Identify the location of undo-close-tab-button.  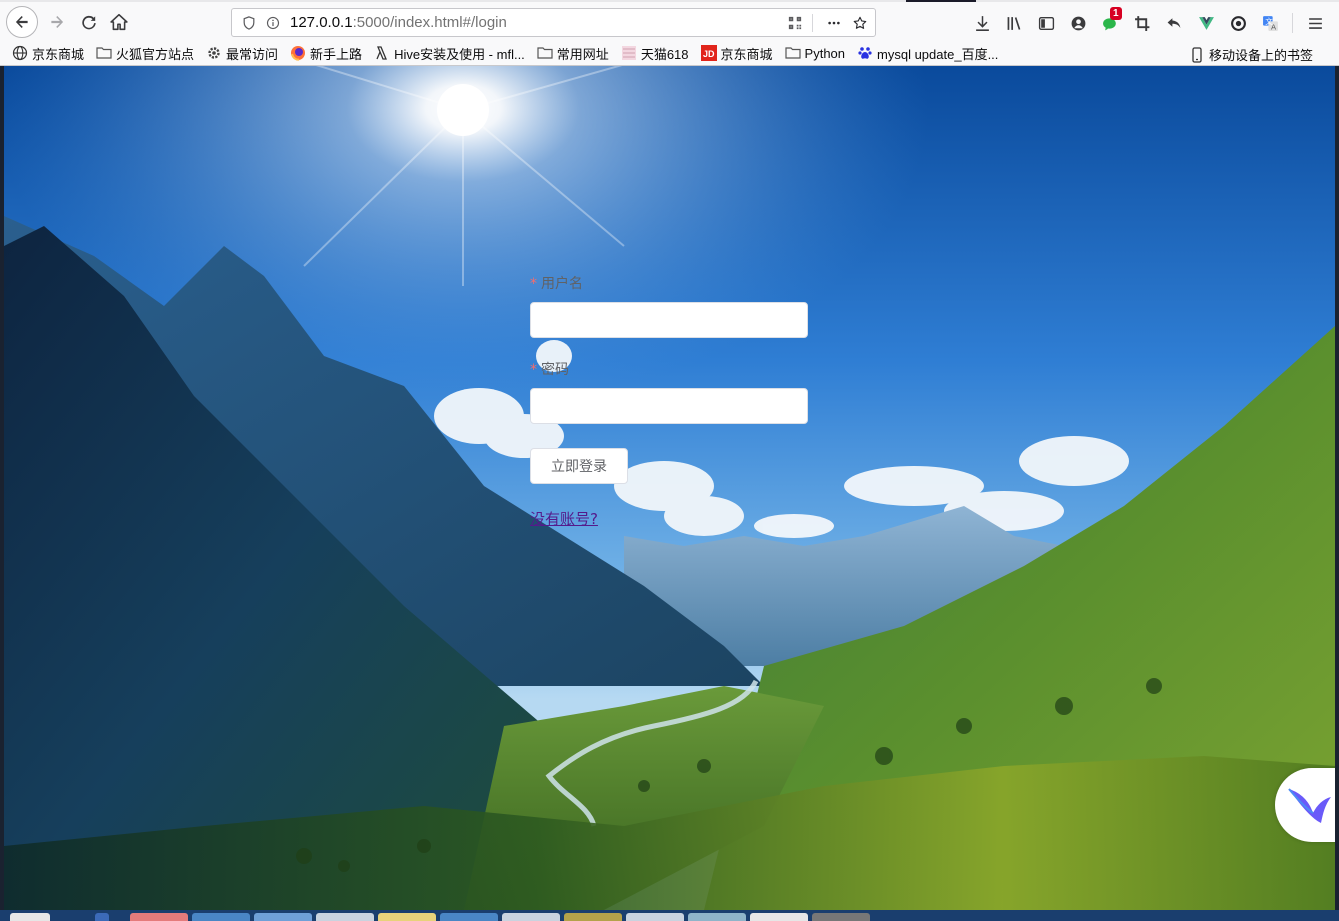
(1174, 23).